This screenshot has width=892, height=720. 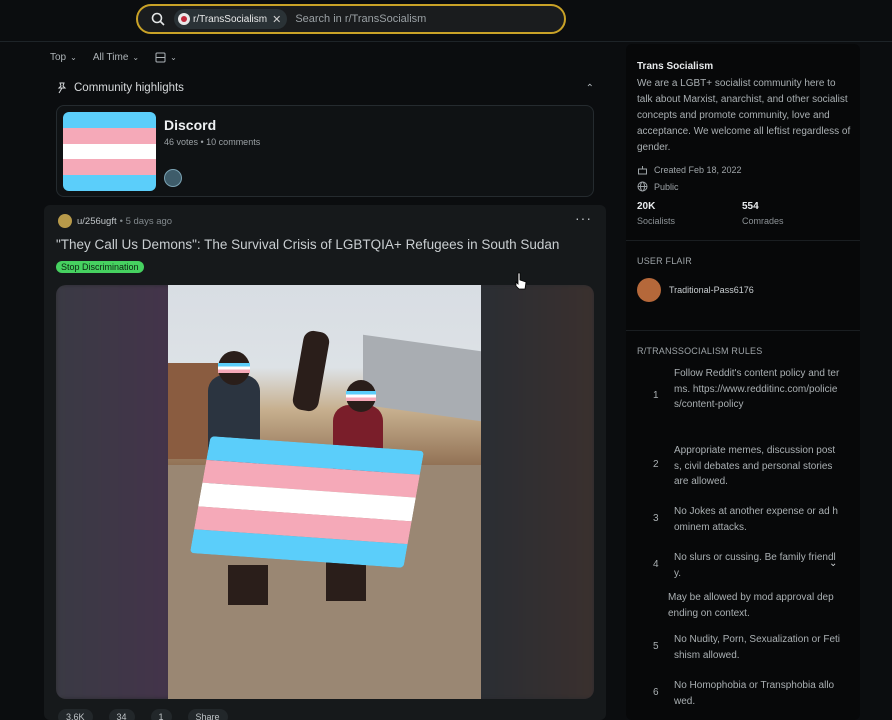 I want to click on user-flair: Traditional-Pass6176, so click(x=695, y=290).